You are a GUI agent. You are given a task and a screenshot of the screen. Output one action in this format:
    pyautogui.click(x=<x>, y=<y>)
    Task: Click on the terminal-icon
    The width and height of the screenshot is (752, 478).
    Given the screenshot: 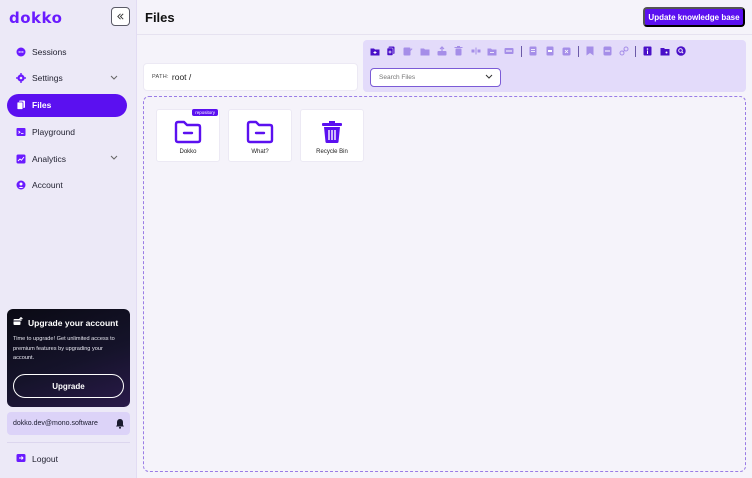 What is the action you would take?
    pyautogui.click(x=21, y=132)
    